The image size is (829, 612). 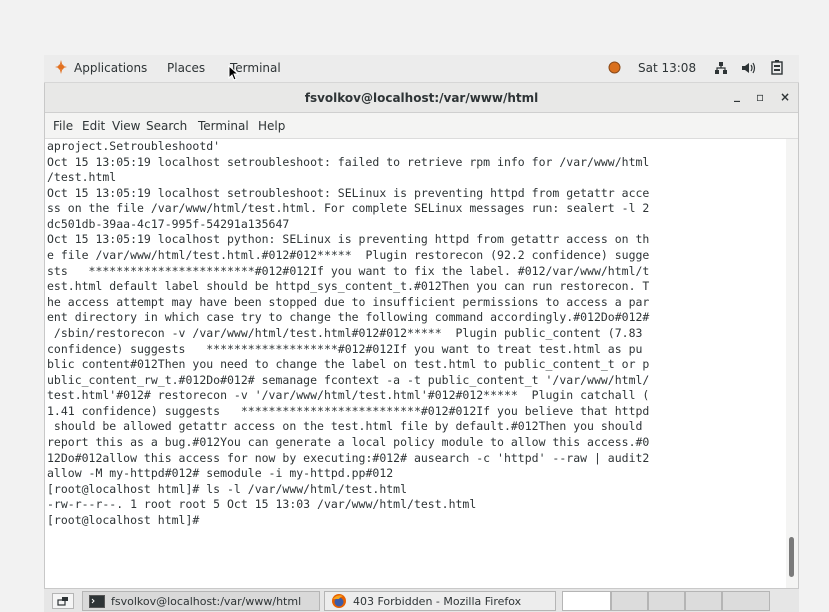 What do you see at coordinates (737, 95) in the screenshot?
I see `minimize-button: _` at bounding box center [737, 95].